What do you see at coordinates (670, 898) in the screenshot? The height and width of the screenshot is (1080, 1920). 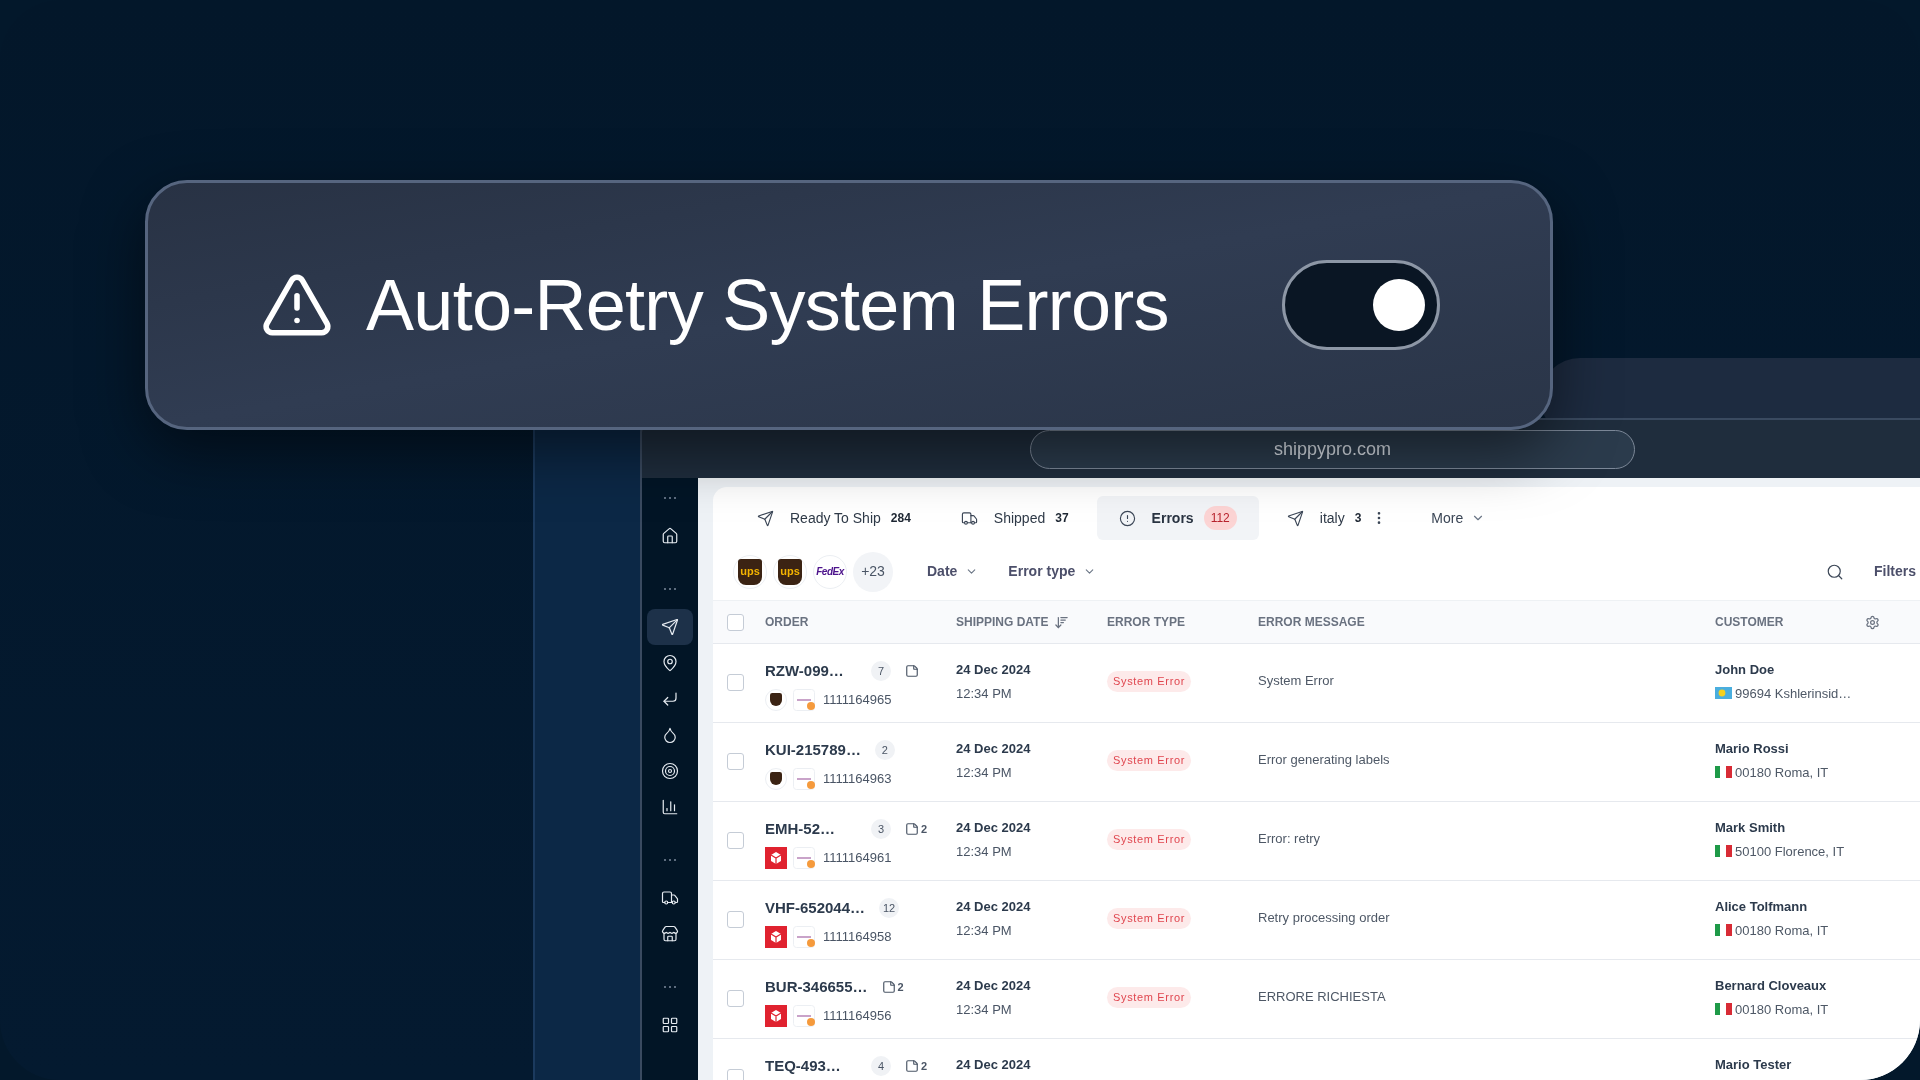 I see `truck-icon` at bounding box center [670, 898].